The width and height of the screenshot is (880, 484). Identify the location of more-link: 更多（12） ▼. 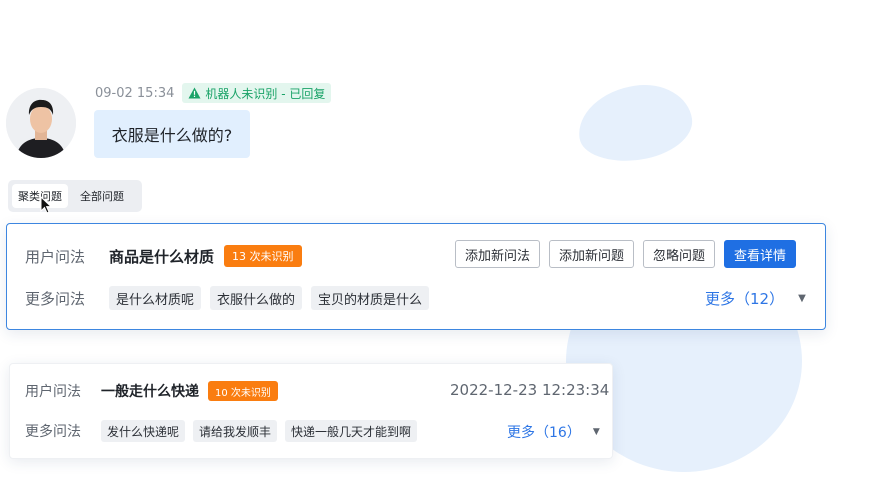
(755, 298).